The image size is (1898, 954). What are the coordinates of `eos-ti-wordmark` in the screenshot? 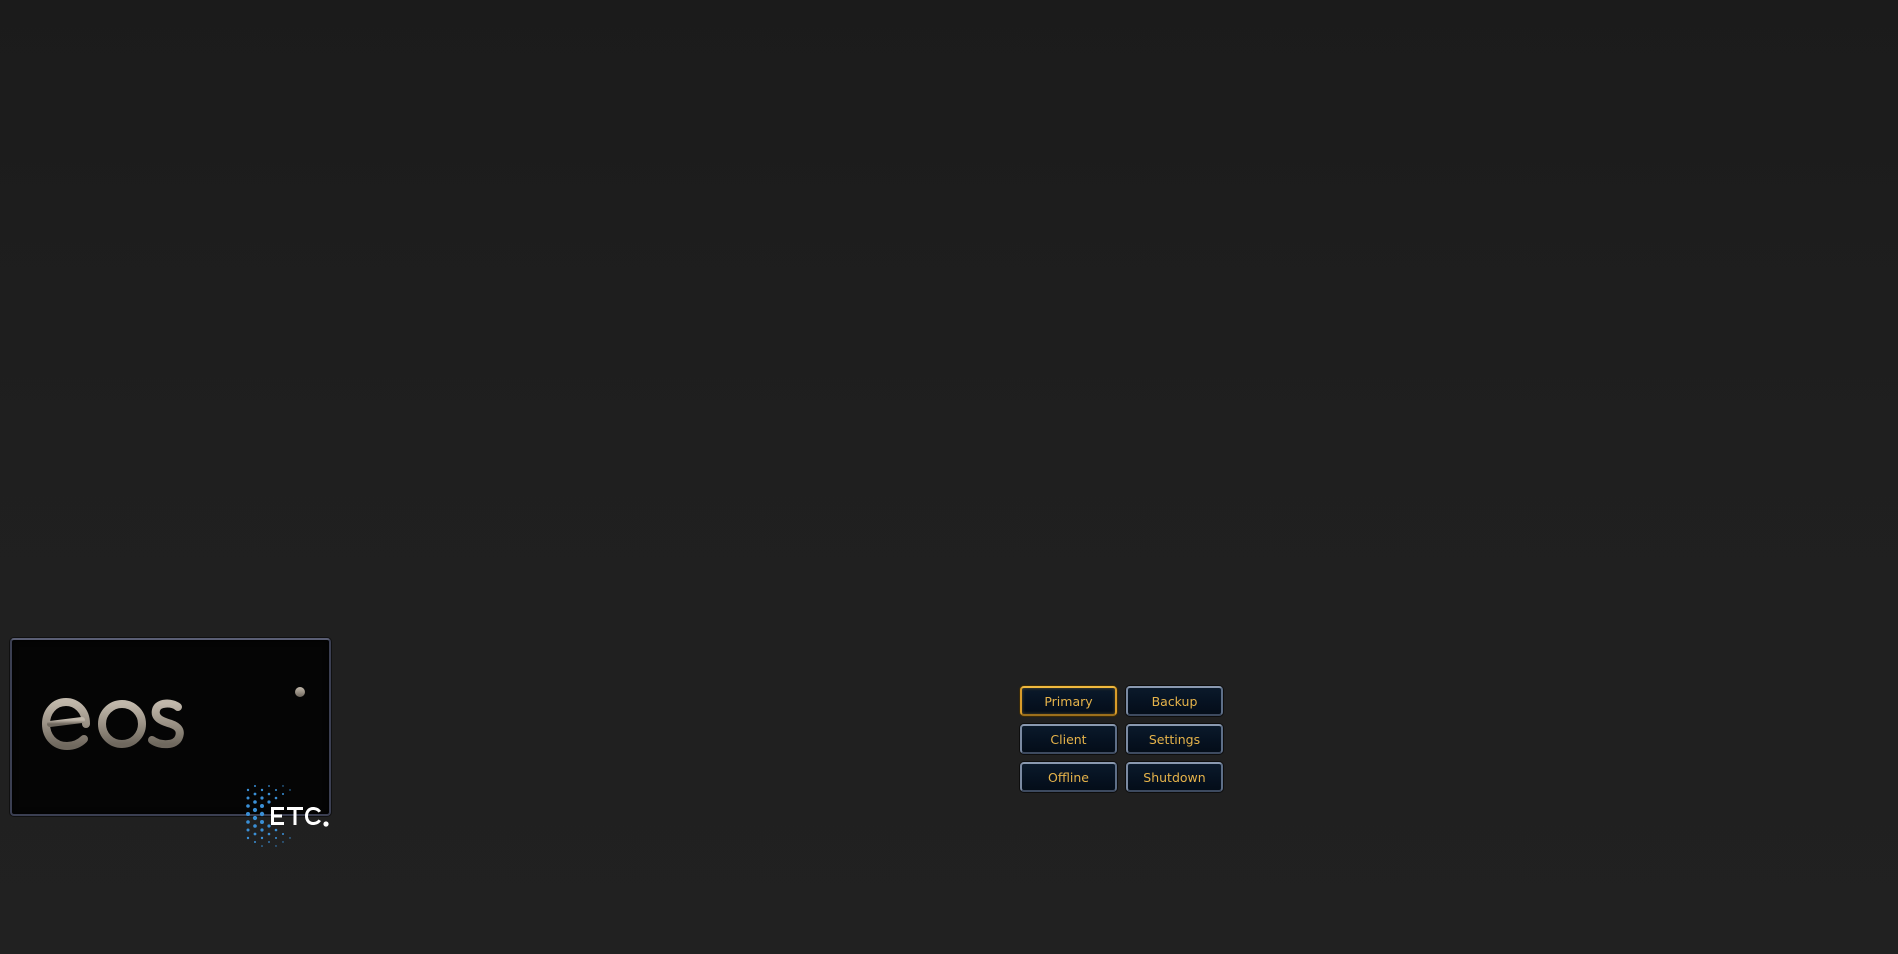 It's located at (173, 716).